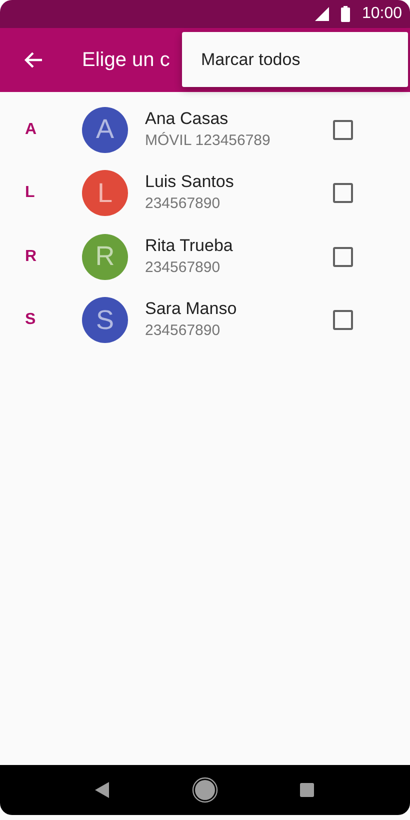  I want to click on contact-avatar: S, so click(105, 320).